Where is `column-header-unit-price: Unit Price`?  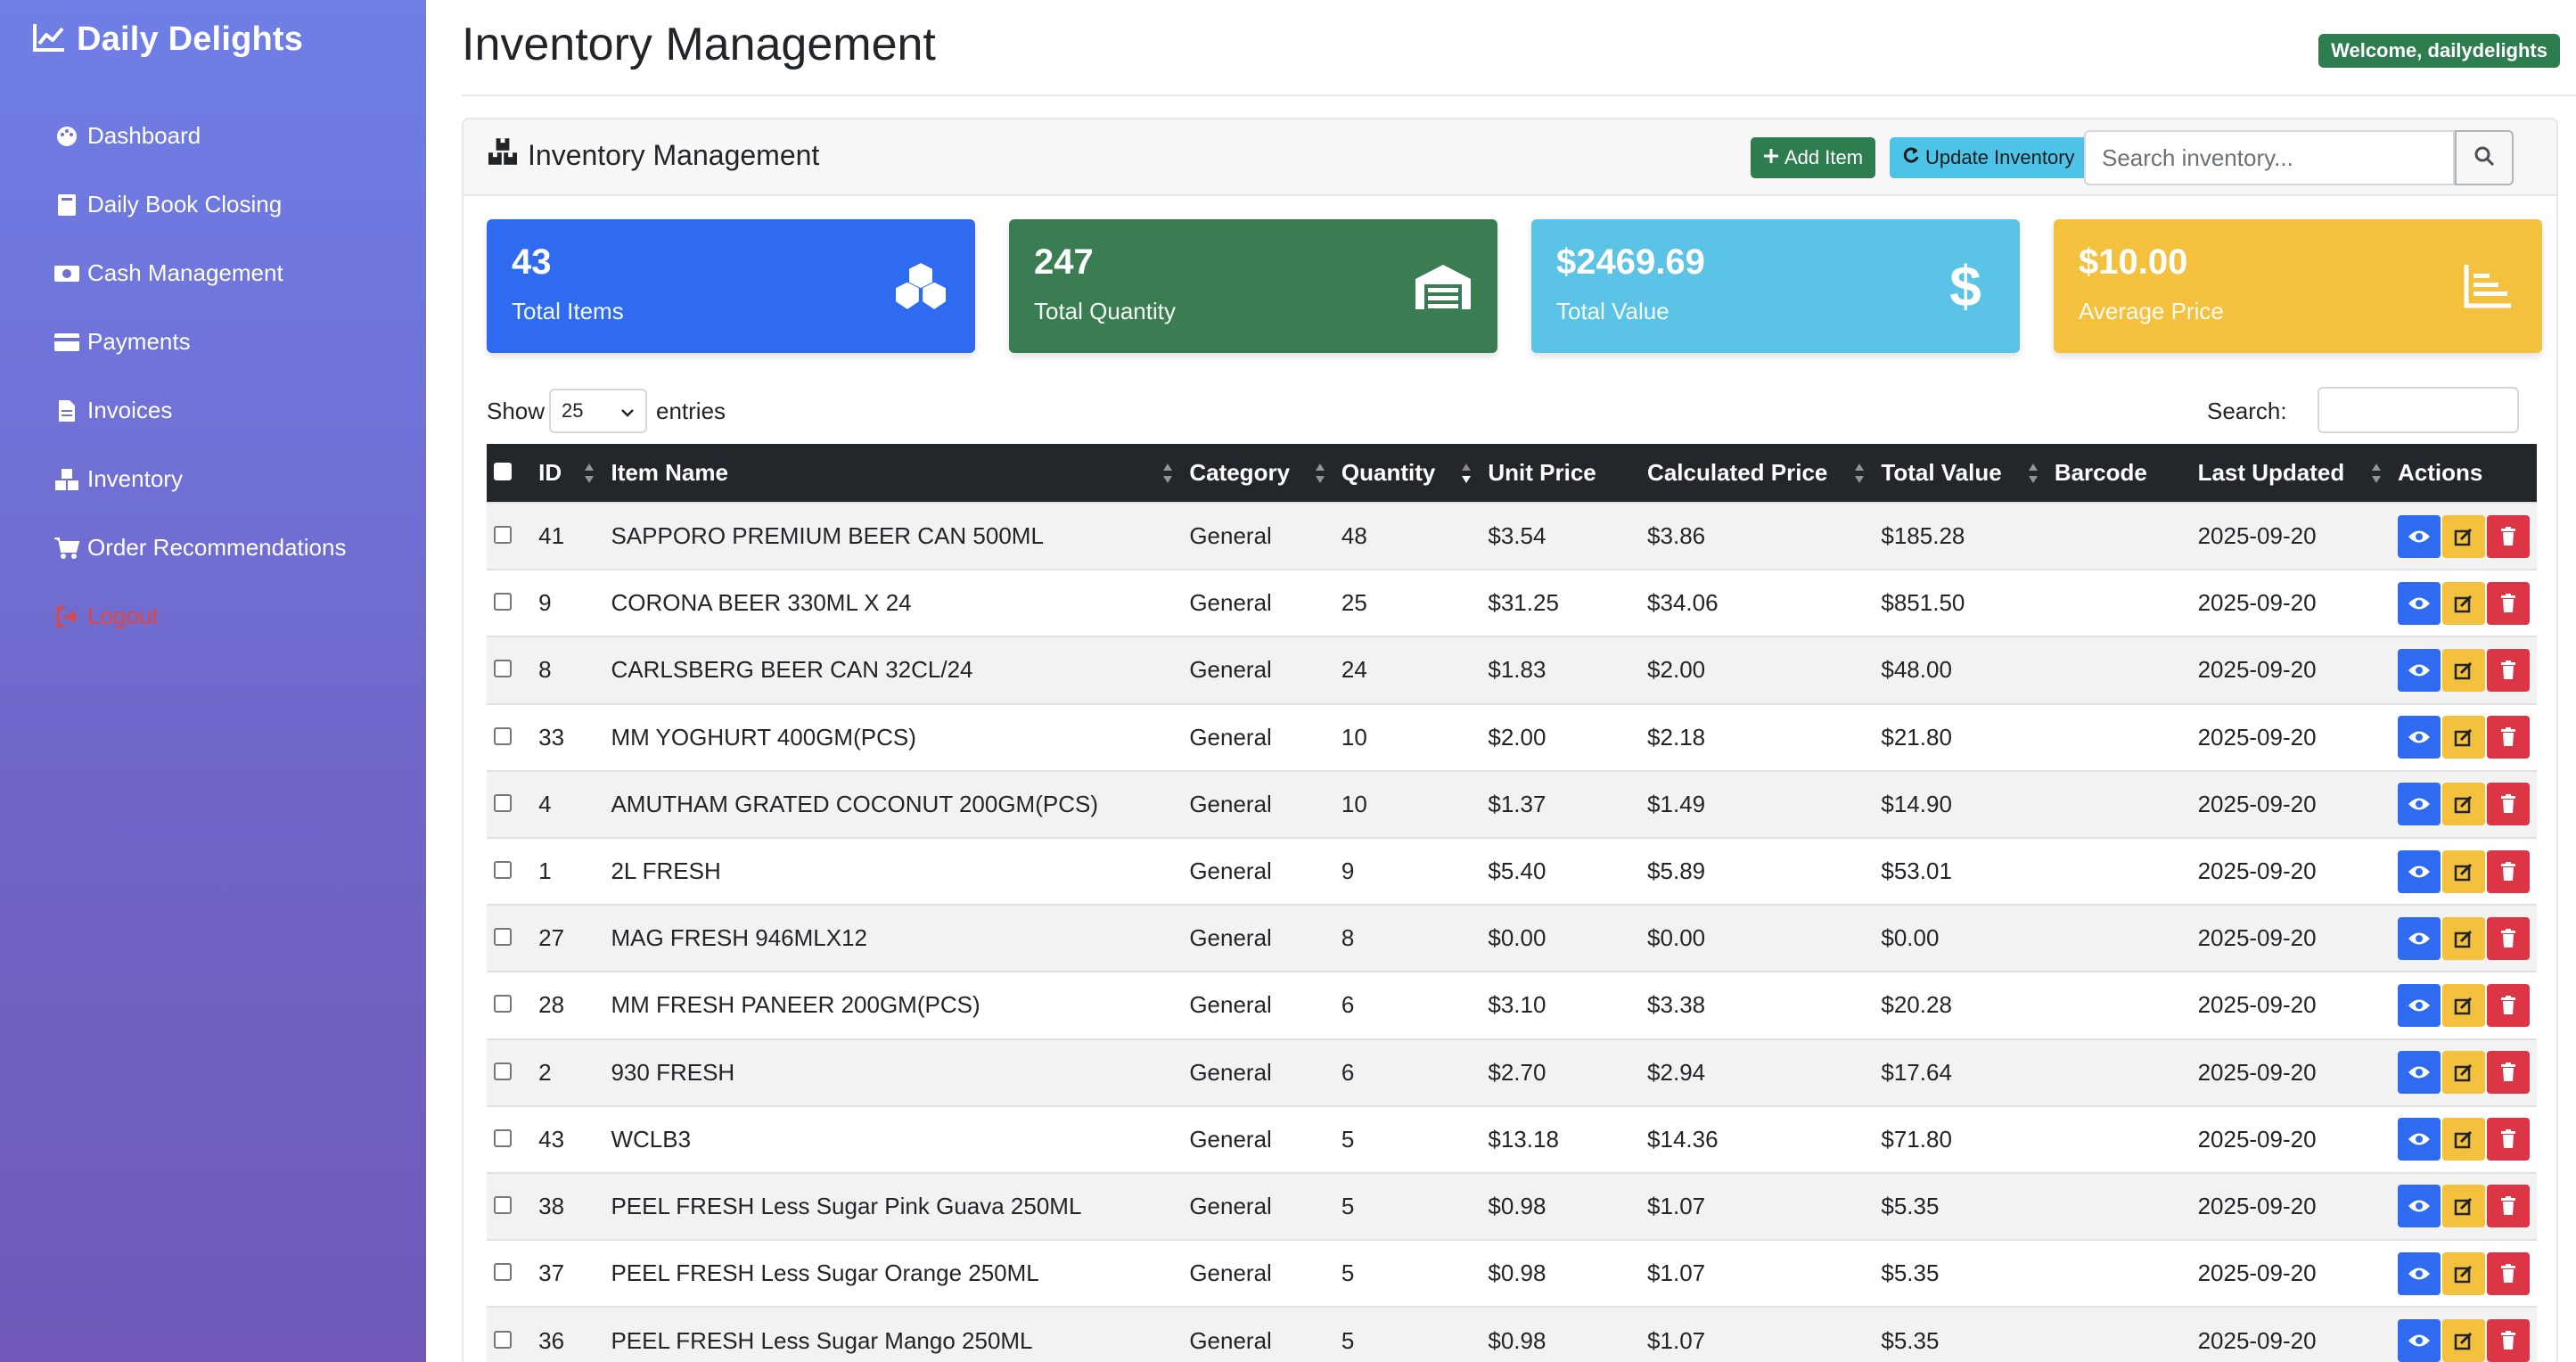 column-header-unit-price: Unit Price is located at coordinates (1560, 473).